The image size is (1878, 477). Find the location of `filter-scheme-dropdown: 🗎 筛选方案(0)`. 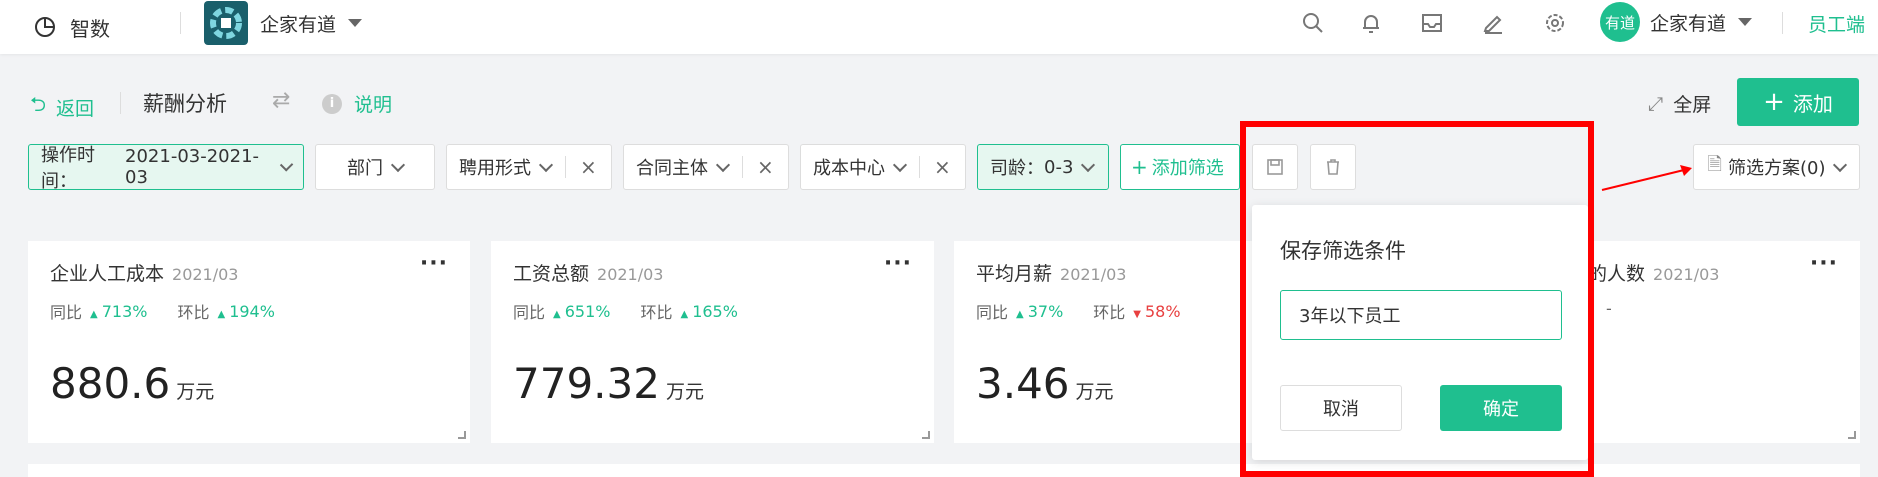

filter-scheme-dropdown: 🗎 筛选方案(0) is located at coordinates (1776, 167).